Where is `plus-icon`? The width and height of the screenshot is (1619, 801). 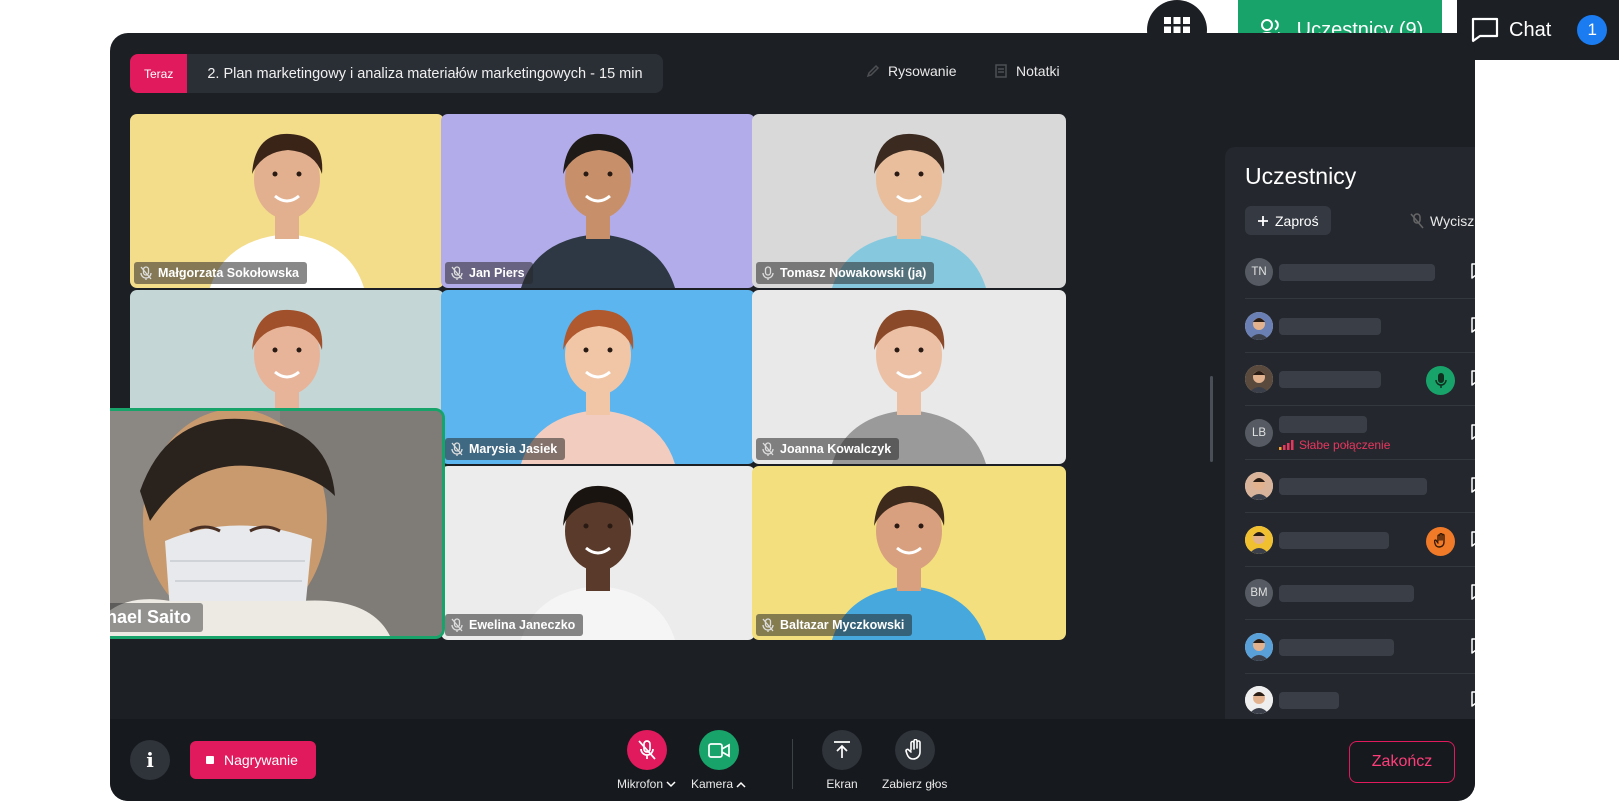
plus-icon is located at coordinates (1263, 220).